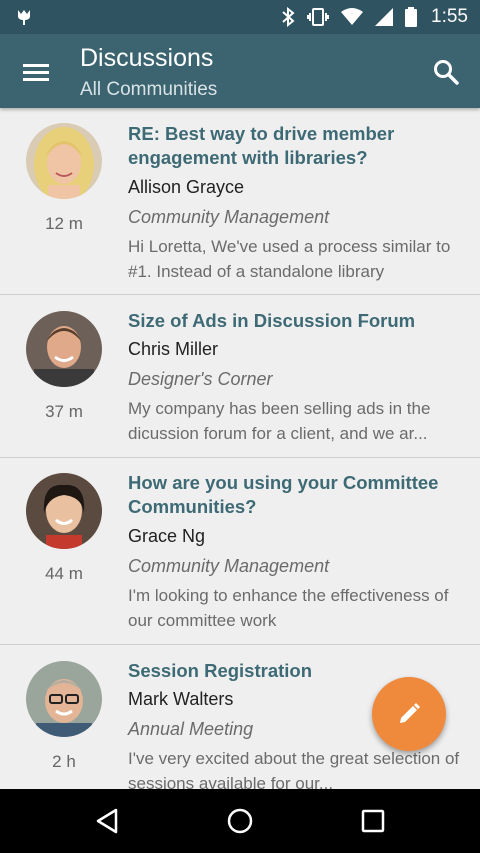 This screenshot has width=480, height=853. I want to click on status-bar: 1:55, so click(240, 17).